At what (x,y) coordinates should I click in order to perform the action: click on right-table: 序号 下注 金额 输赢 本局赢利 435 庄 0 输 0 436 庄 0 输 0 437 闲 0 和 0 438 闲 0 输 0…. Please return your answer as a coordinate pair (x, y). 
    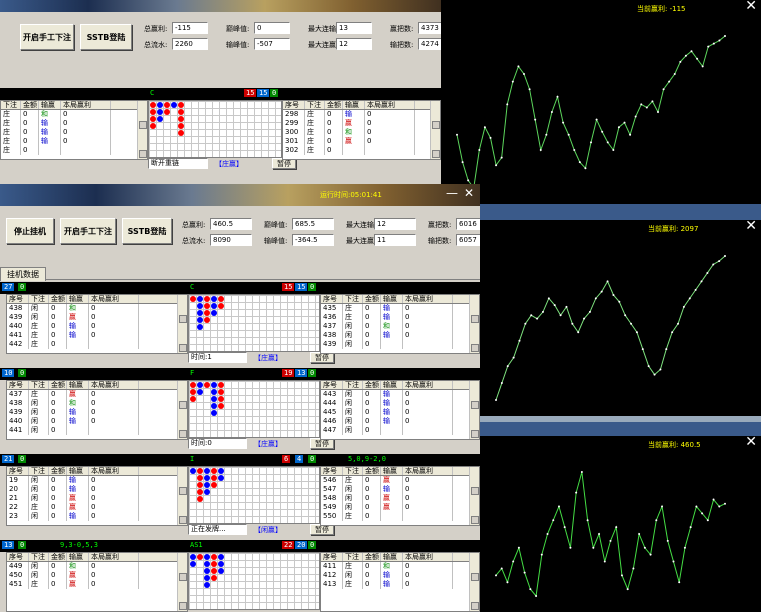
    Looking at the image, I should click on (400, 324).